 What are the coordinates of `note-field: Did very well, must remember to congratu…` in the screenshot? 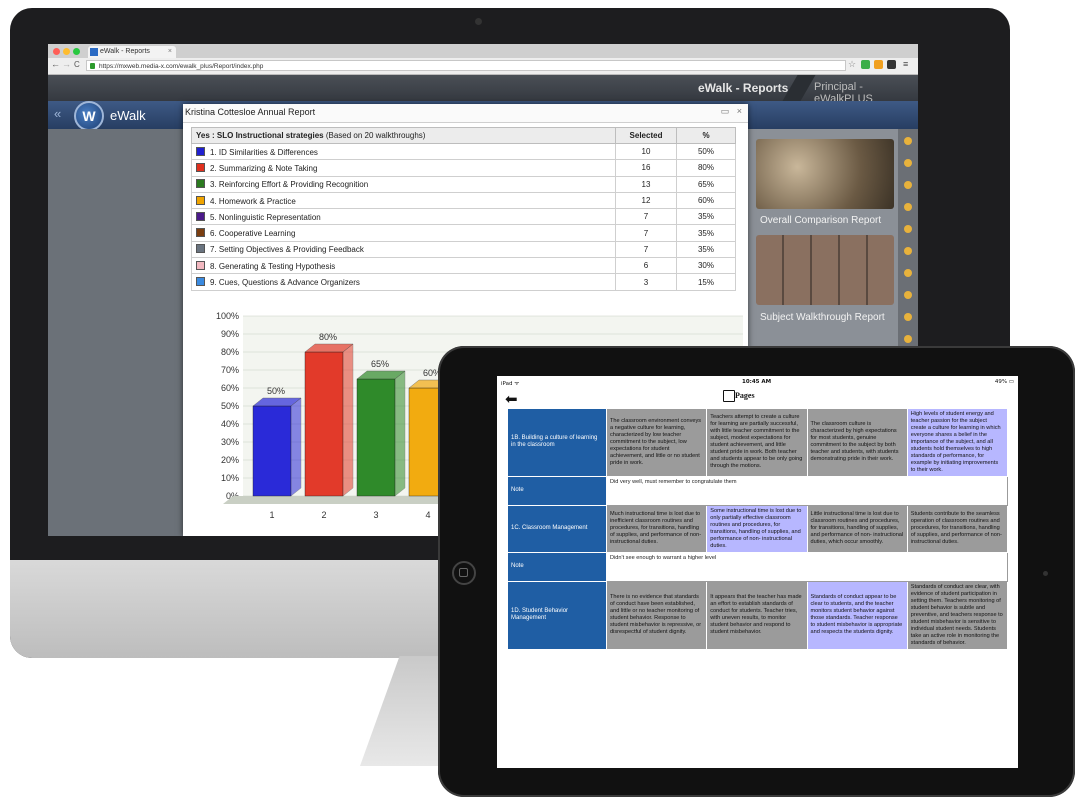 It's located at (807, 490).